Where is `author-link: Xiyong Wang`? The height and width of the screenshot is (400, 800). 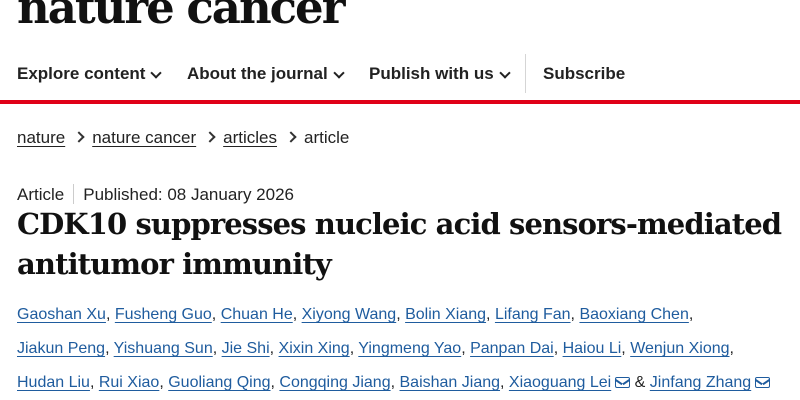
author-link: Xiyong Wang is located at coordinates (349, 314).